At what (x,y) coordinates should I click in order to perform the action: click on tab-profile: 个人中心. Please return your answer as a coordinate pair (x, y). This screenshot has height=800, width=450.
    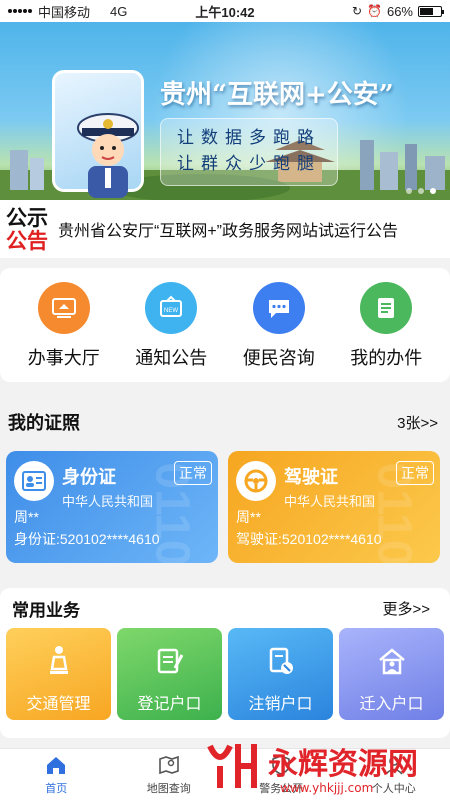
    Looking at the image, I should click on (394, 774).